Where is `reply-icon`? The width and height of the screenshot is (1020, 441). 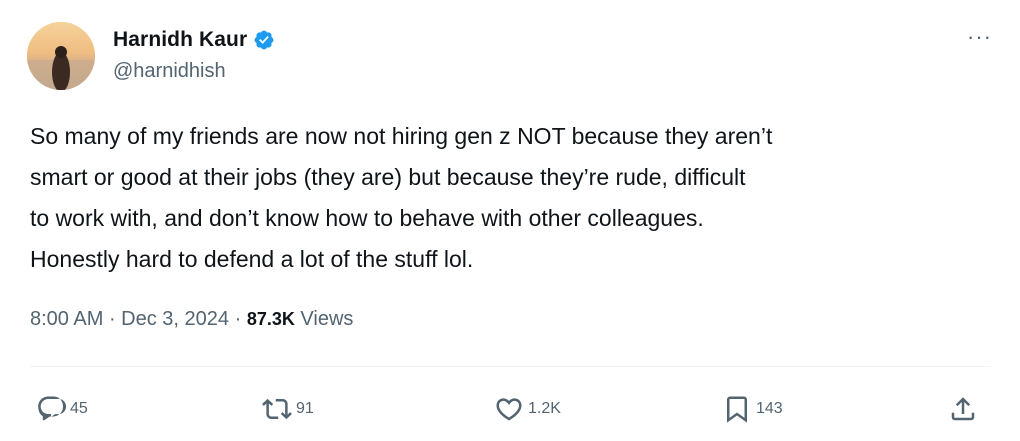
reply-icon is located at coordinates (52, 408).